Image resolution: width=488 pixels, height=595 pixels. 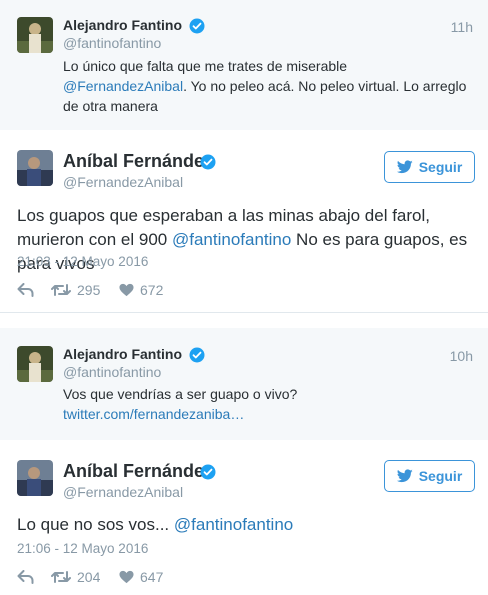 What do you see at coordinates (123, 86) in the screenshot?
I see `mention-link: @FernandezAnibal` at bounding box center [123, 86].